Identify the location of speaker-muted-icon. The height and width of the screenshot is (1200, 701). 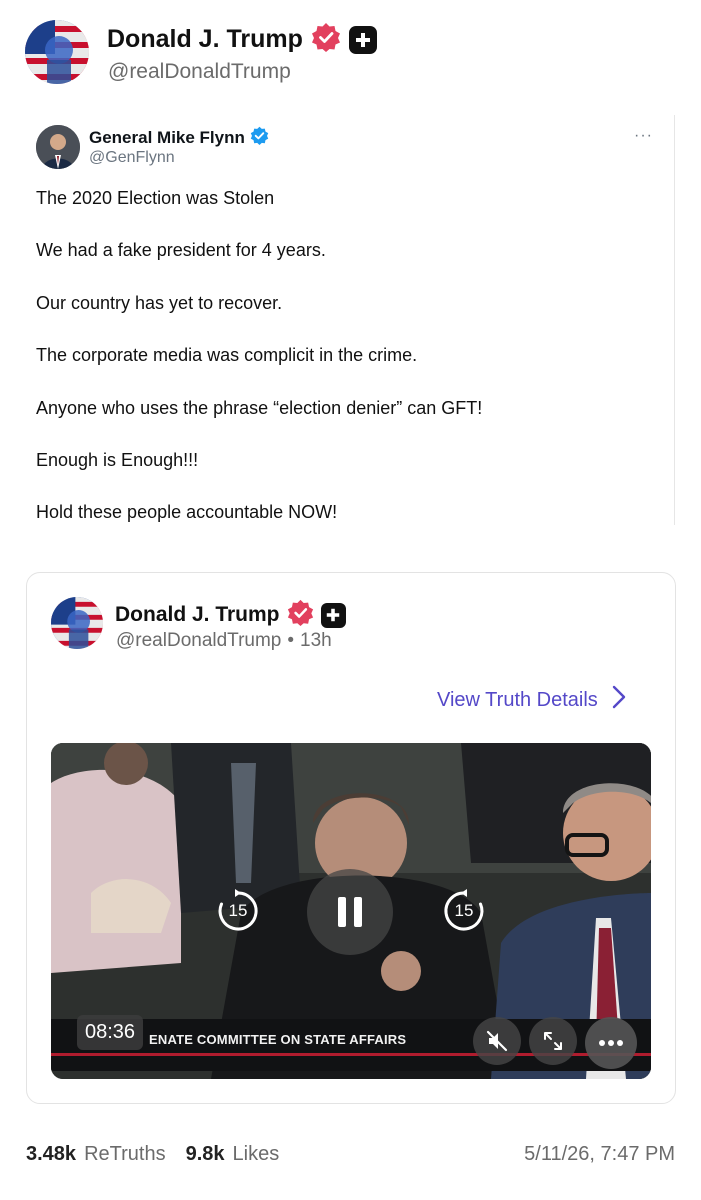
(497, 1041).